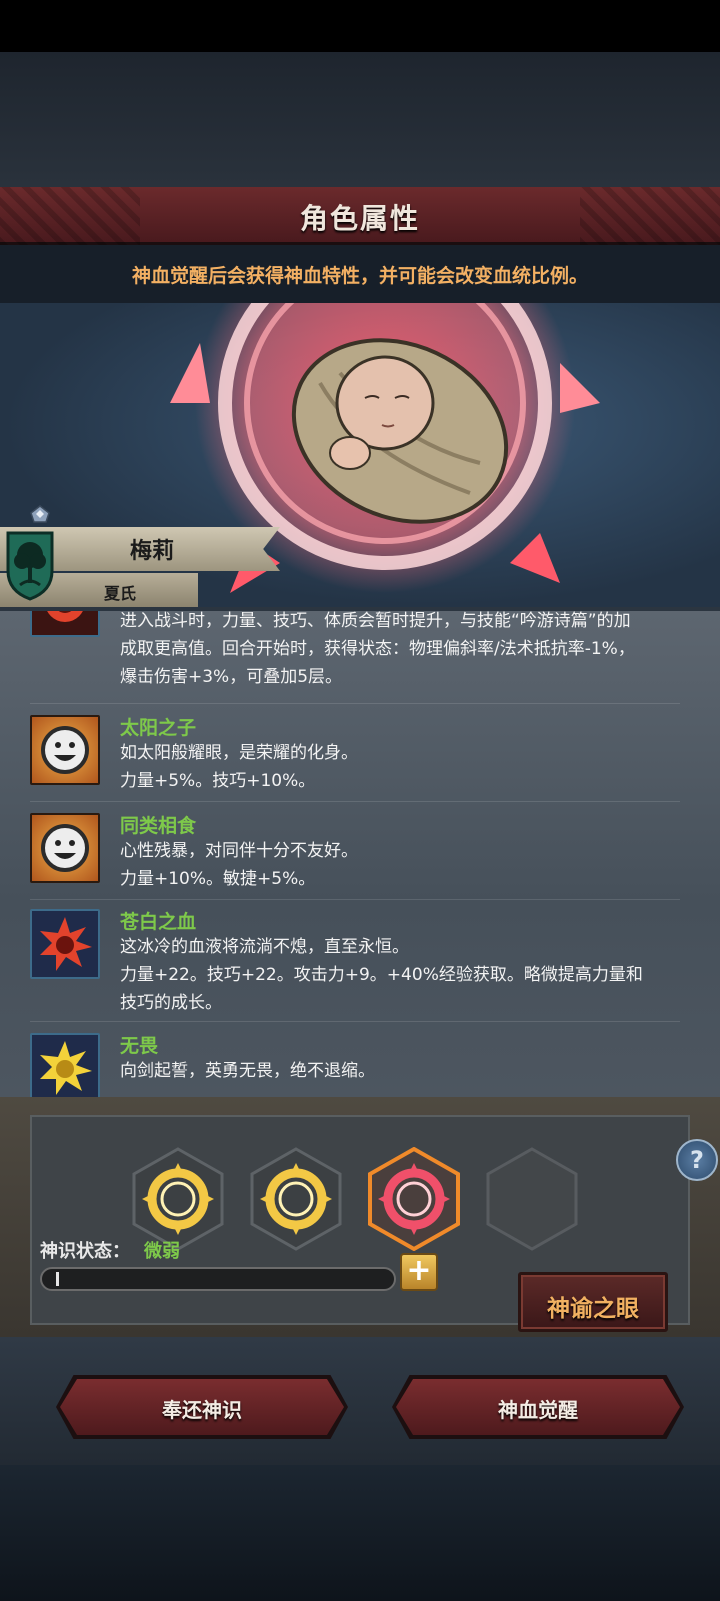 The image size is (720, 1601). What do you see at coordinates (40, 514) in the screenshot?
I see `rank-icon` at bounding box center [40, 514].